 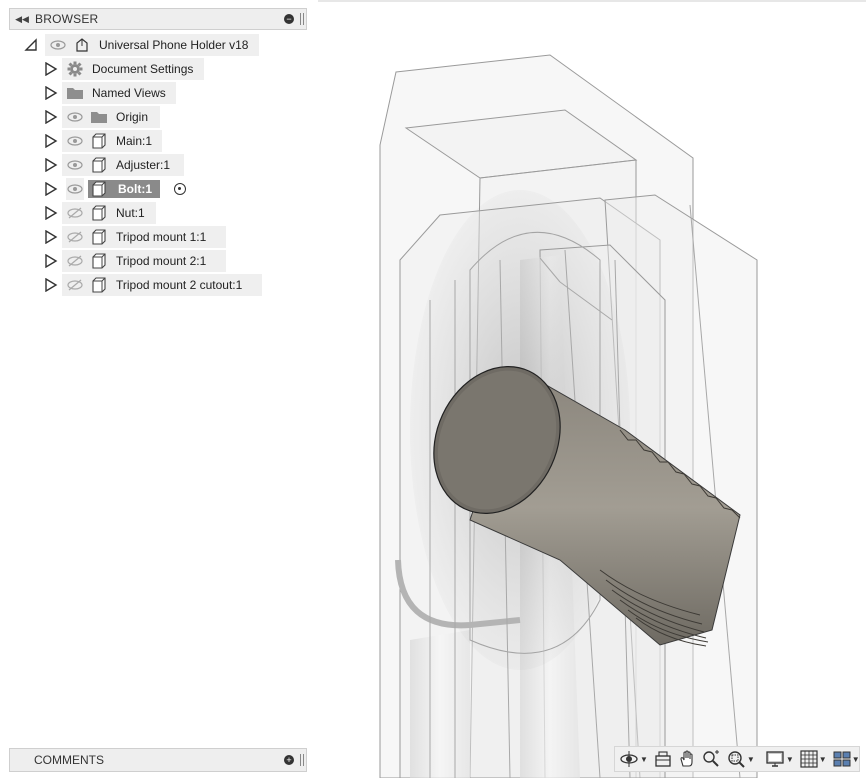 What do you see at coordinates (179, 285) in the screenshot?
I see `tree-item-label: Tripod mount 2 cutout:1` at bounding box center [179, 285].